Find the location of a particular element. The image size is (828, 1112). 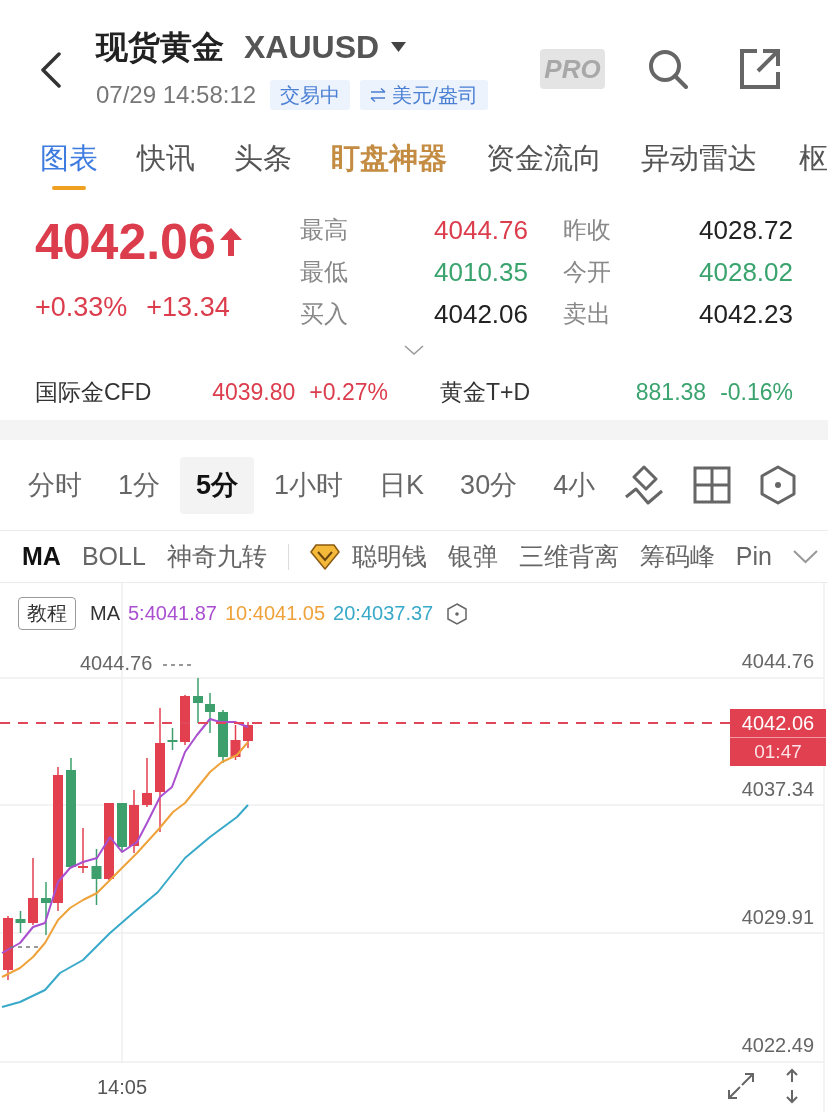

tab: 头条 is located at coordinates (263, 165).